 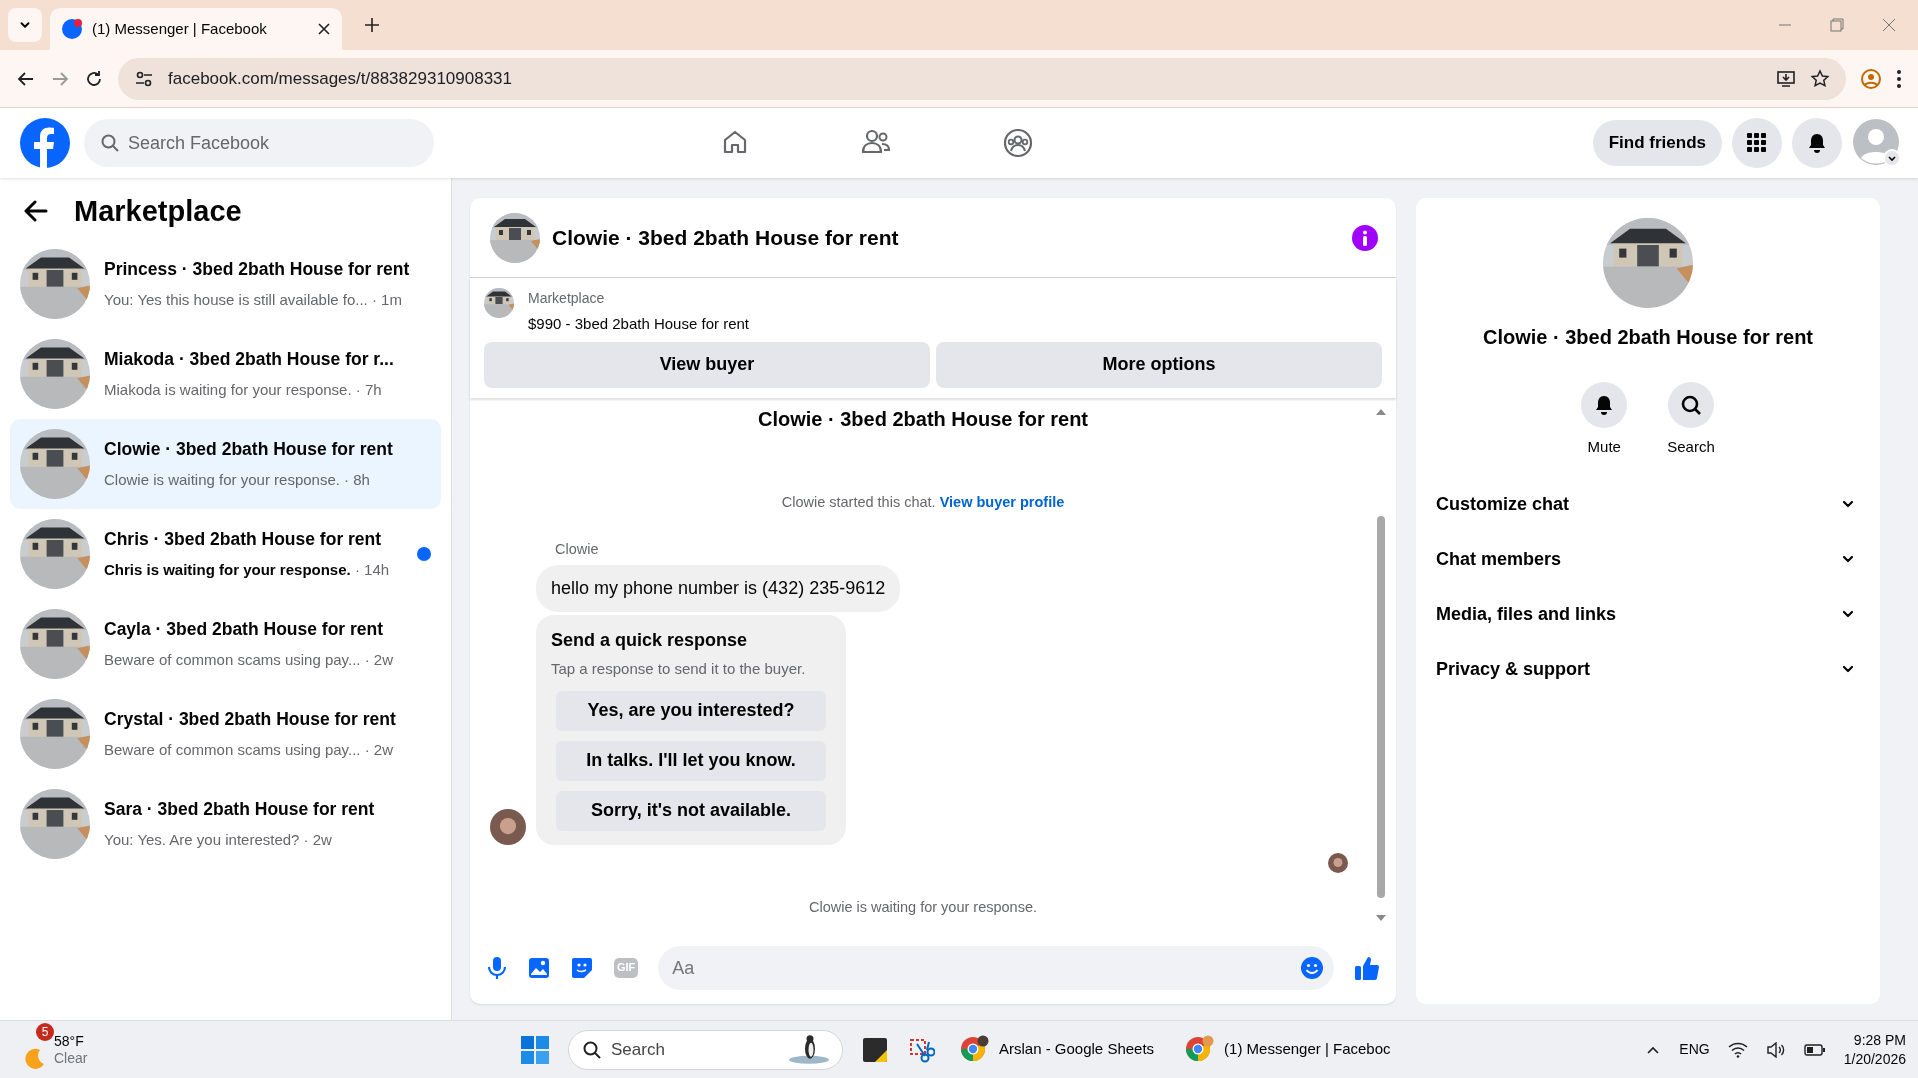 I want to click on reload-icon, so click(x=94, y=78).